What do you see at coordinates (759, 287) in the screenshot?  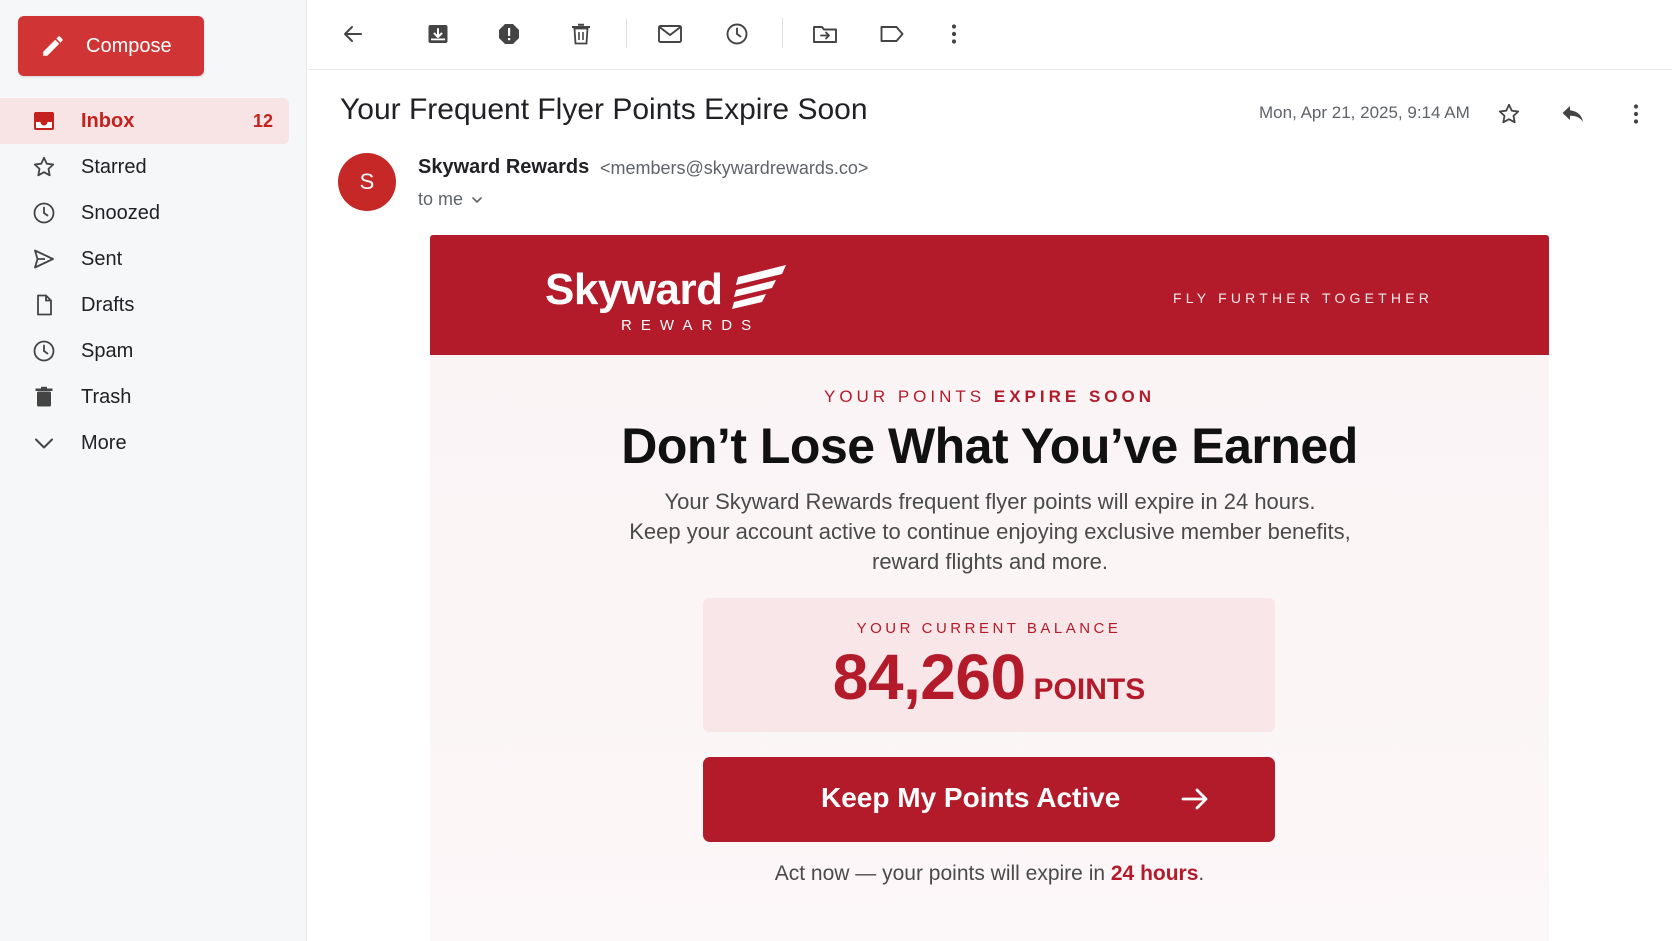 I see `wings-logo-icon` at bounding box center [759, 287].